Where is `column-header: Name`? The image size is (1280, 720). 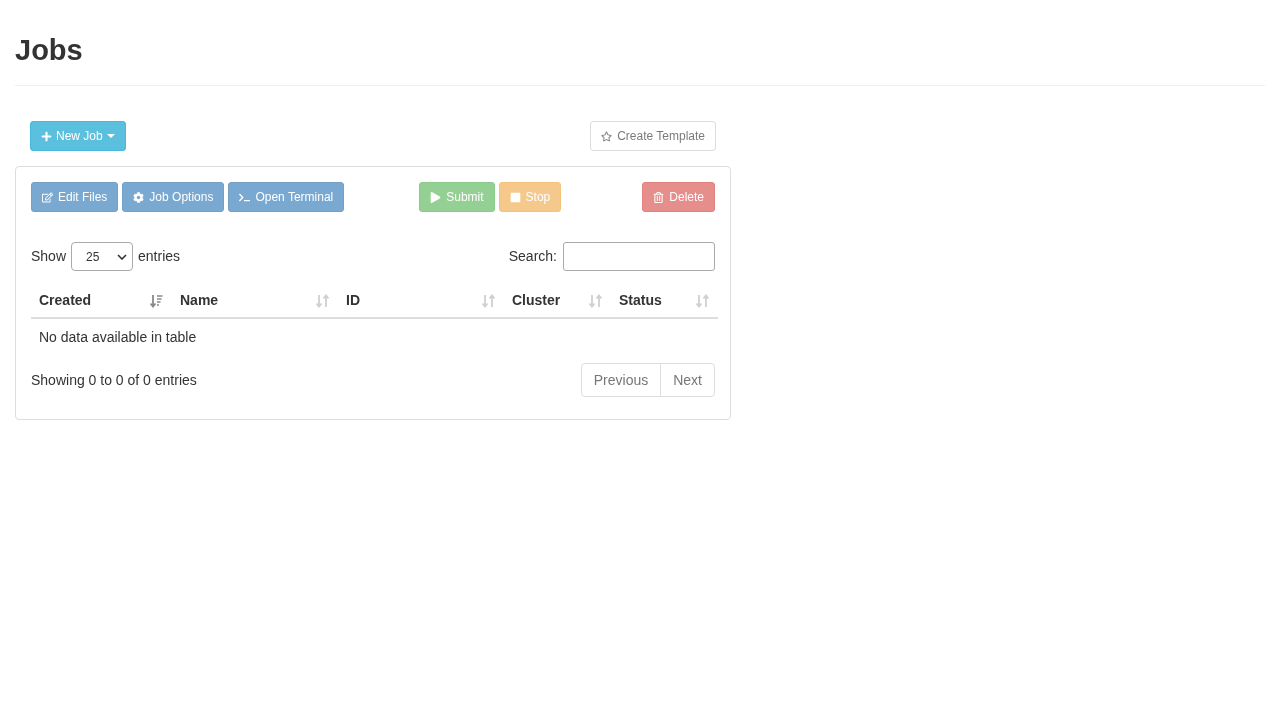
column-header: Name is located at coordinates (255, 300).